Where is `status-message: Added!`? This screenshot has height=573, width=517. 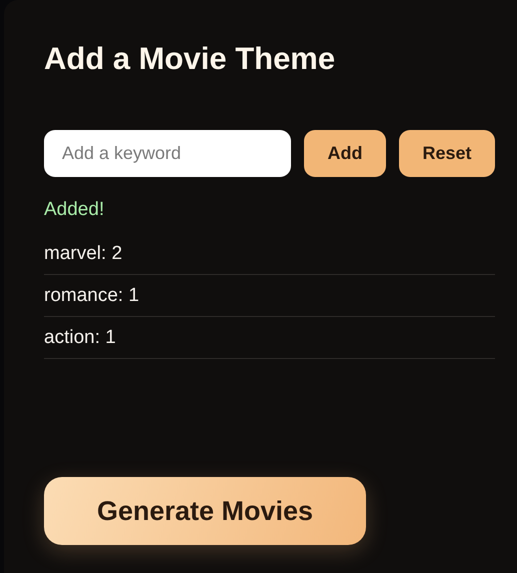
status-message: Added! is located at coordinates (75, 210).